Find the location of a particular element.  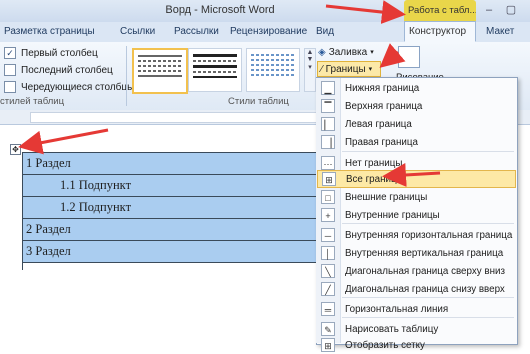

table-row: 3 Раздел is located at coordinates (172, 251).